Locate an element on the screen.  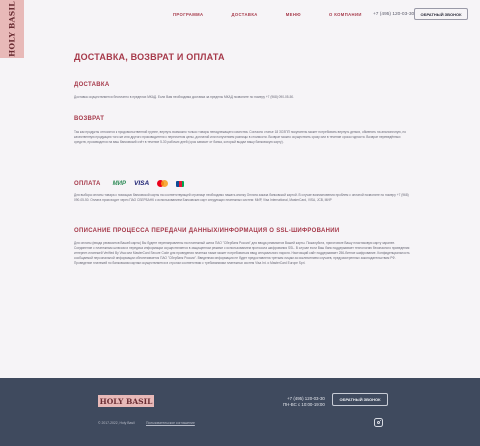
footer-callback-button: ОБРАТНЫЙ ЗВОНОК is located at coordinates (360, 399).